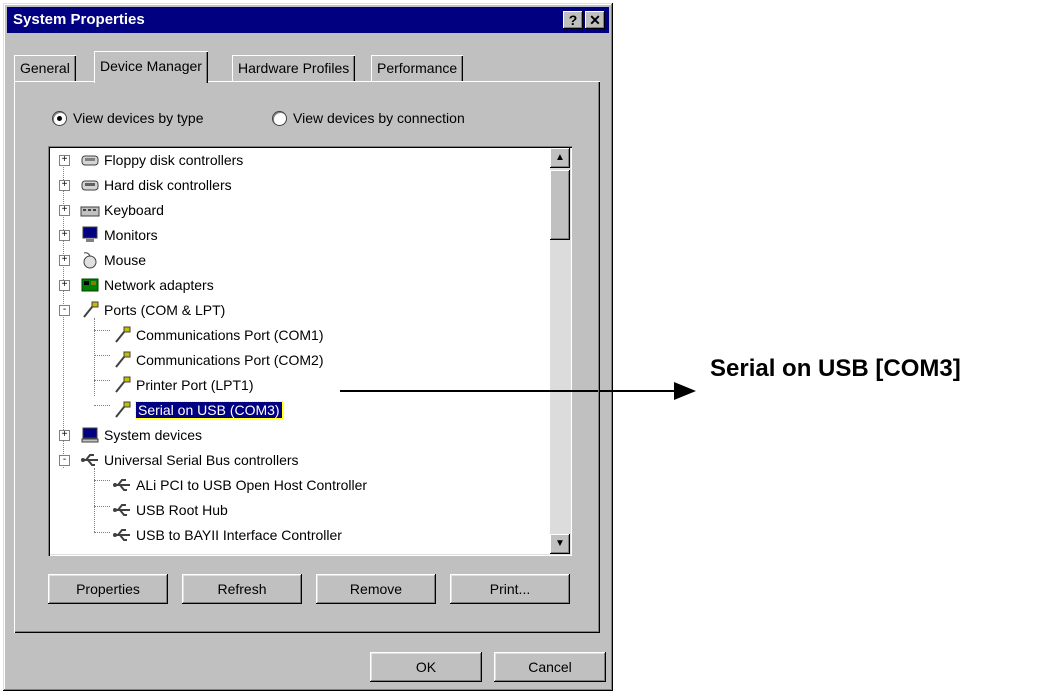 The height and width of the screenshot is (696, 1048). I want to click on window-title: System Properties, so click(79, 19).